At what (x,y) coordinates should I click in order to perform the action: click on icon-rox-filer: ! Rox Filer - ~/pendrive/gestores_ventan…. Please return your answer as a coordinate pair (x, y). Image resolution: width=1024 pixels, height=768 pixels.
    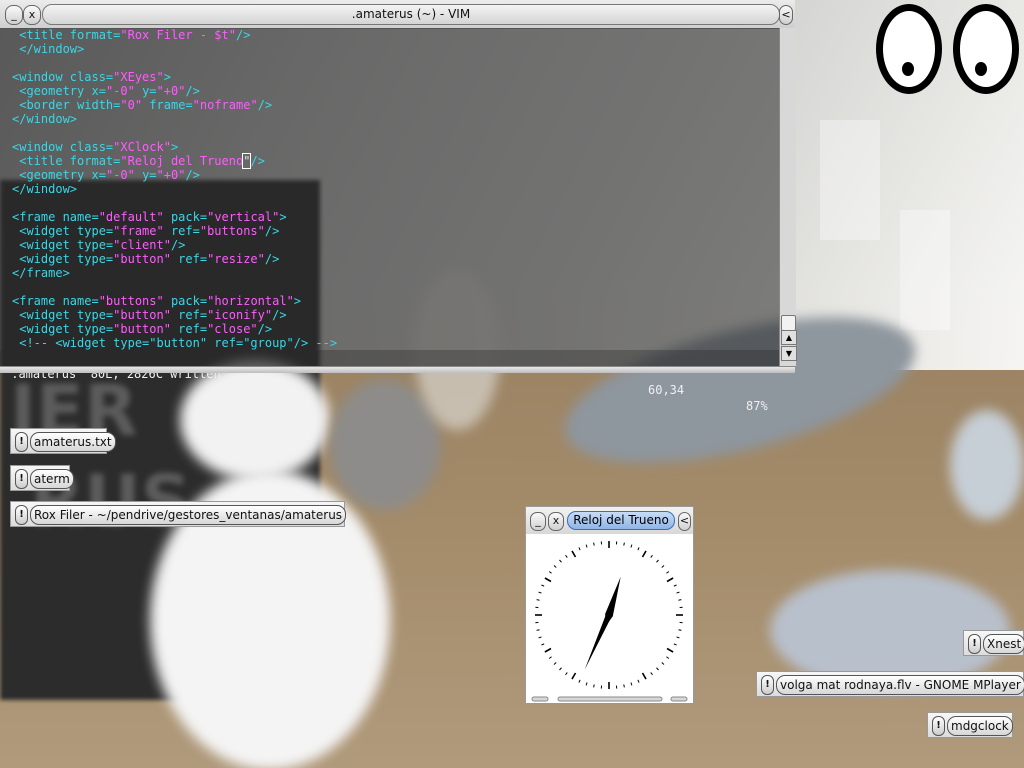
    Looking at the image, I should click on (178, 514).